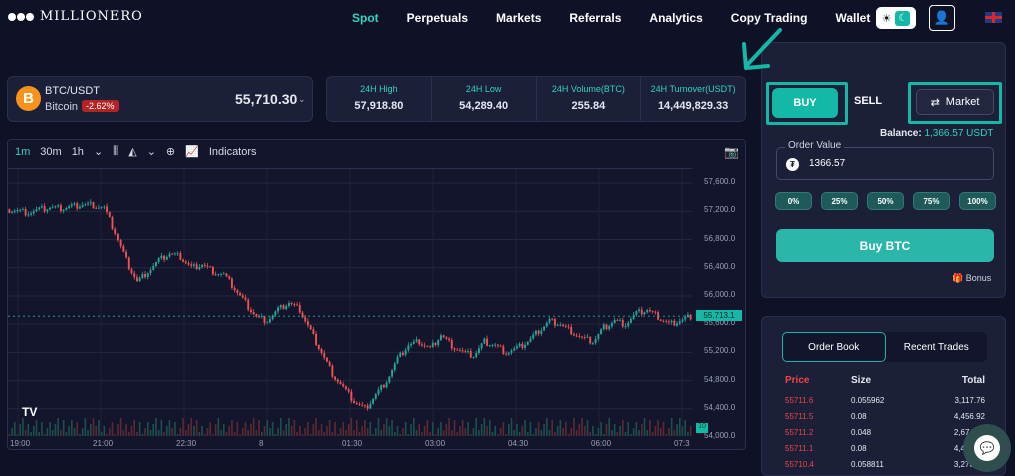 This screenshot has height=476, width=1015. What do you see at coordinates (971, 278) in the screenshot?
I see `bonus-link: 🎁 Bonus` at bounding box center [971, 278].